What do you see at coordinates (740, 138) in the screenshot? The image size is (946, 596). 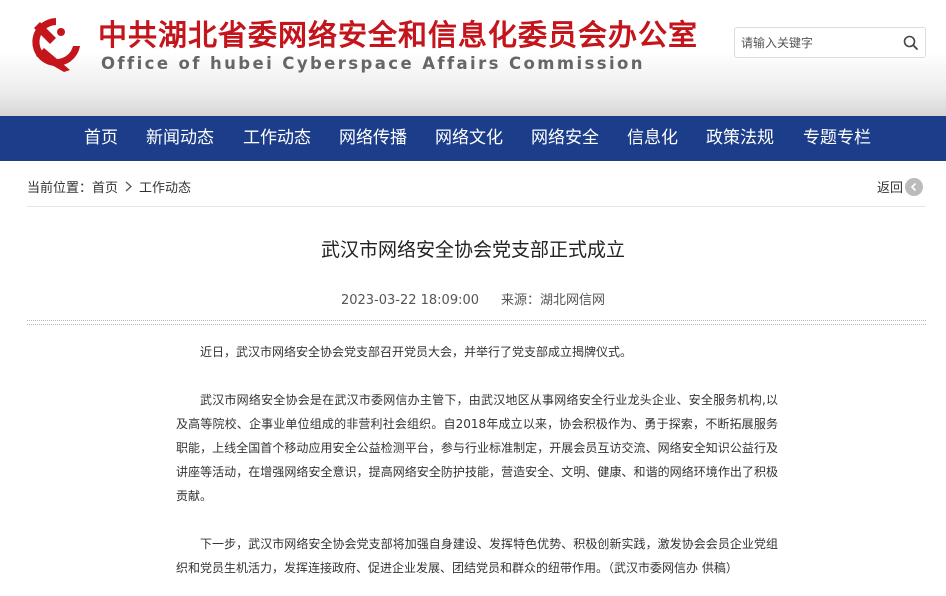 I see `nav-item-policies: 政策法规` at bounding box center [740, 138].